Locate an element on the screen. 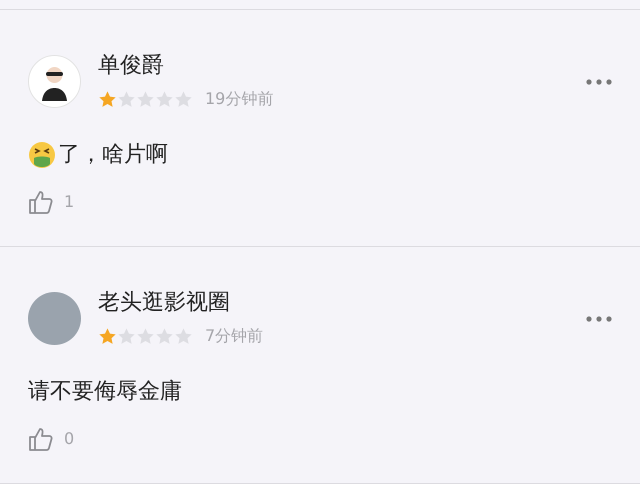 This screenshot has height=484, width=640. comment-time: 19分钟前 is located at coordinates (239, 99).